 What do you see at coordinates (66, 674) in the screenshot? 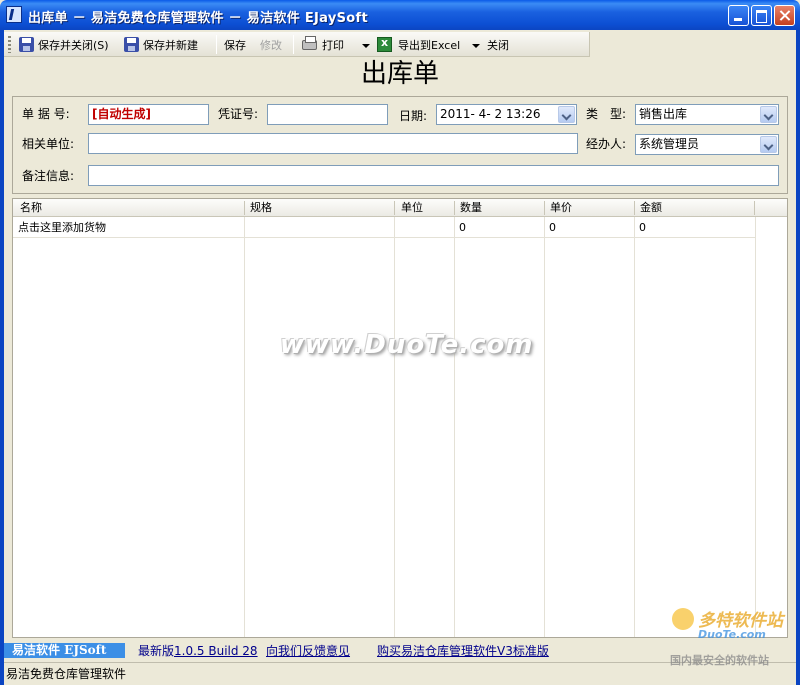
I see `status-text: 易洁免费仓库管理软件` at bounding box center [66, 674].